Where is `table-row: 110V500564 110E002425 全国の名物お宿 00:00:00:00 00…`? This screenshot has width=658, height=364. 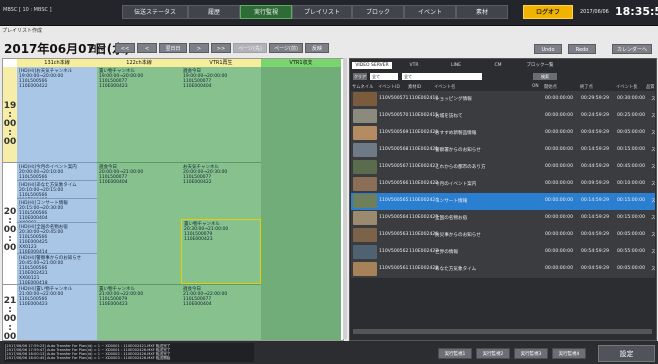
table-row: 110V500564 110E002425 全国の名物お宿 00:00:00:00 00… is located at coordinates (503, 219).